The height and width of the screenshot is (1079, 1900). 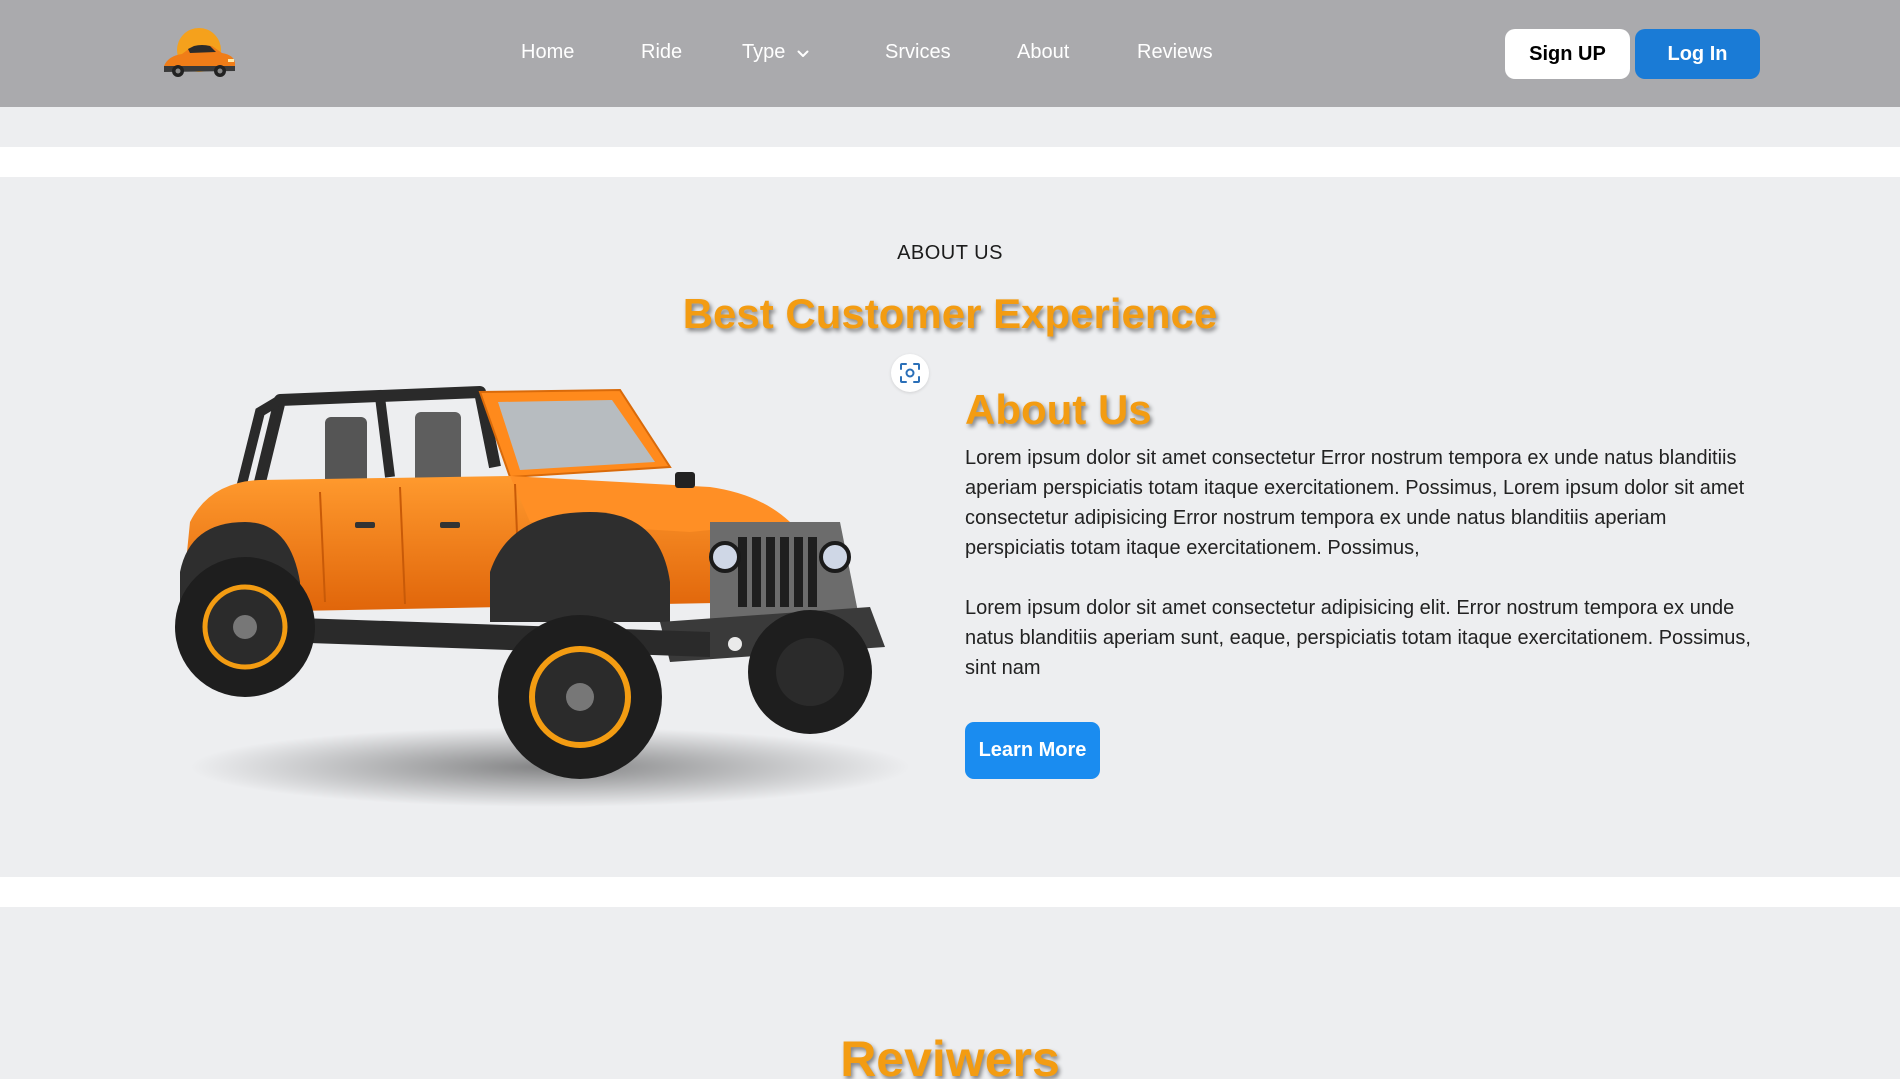 I want to click on about-title: About Us, so click(x=1058, y=409).